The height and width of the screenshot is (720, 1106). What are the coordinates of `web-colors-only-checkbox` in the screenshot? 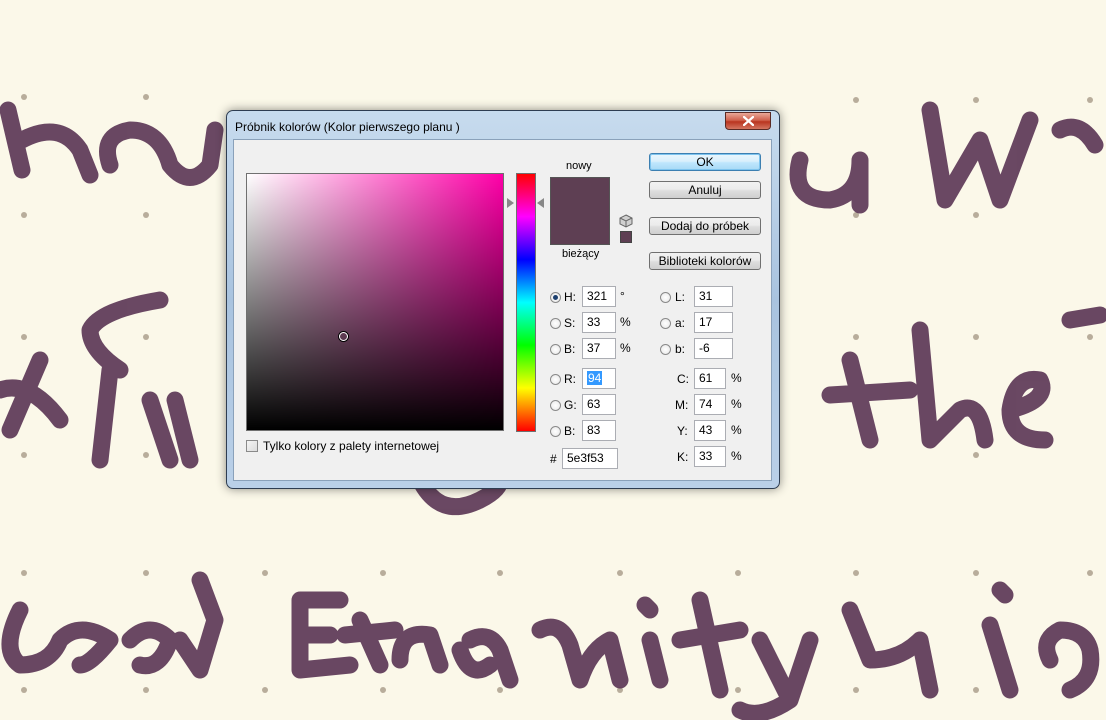 It's located at (252, 446).